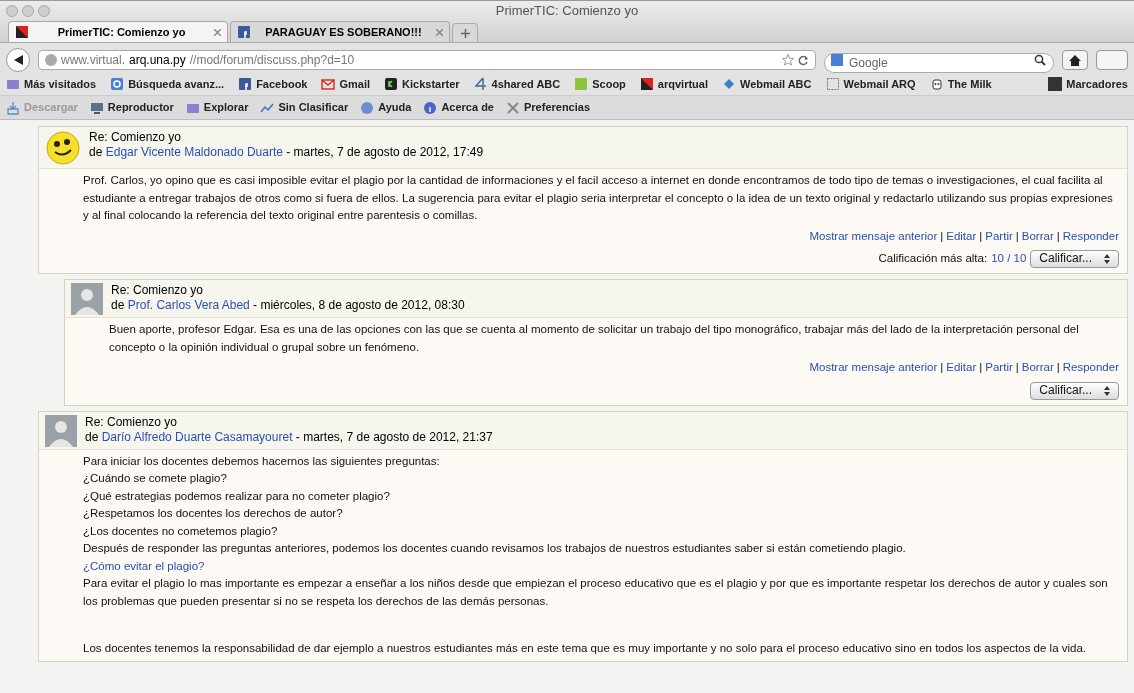 This screenshot has height=693, width=1134. What do you see at coordinates (51, 84) in the screenshot?
I see `bookmark-item: Más visitados` at bounding box center [51, 84].